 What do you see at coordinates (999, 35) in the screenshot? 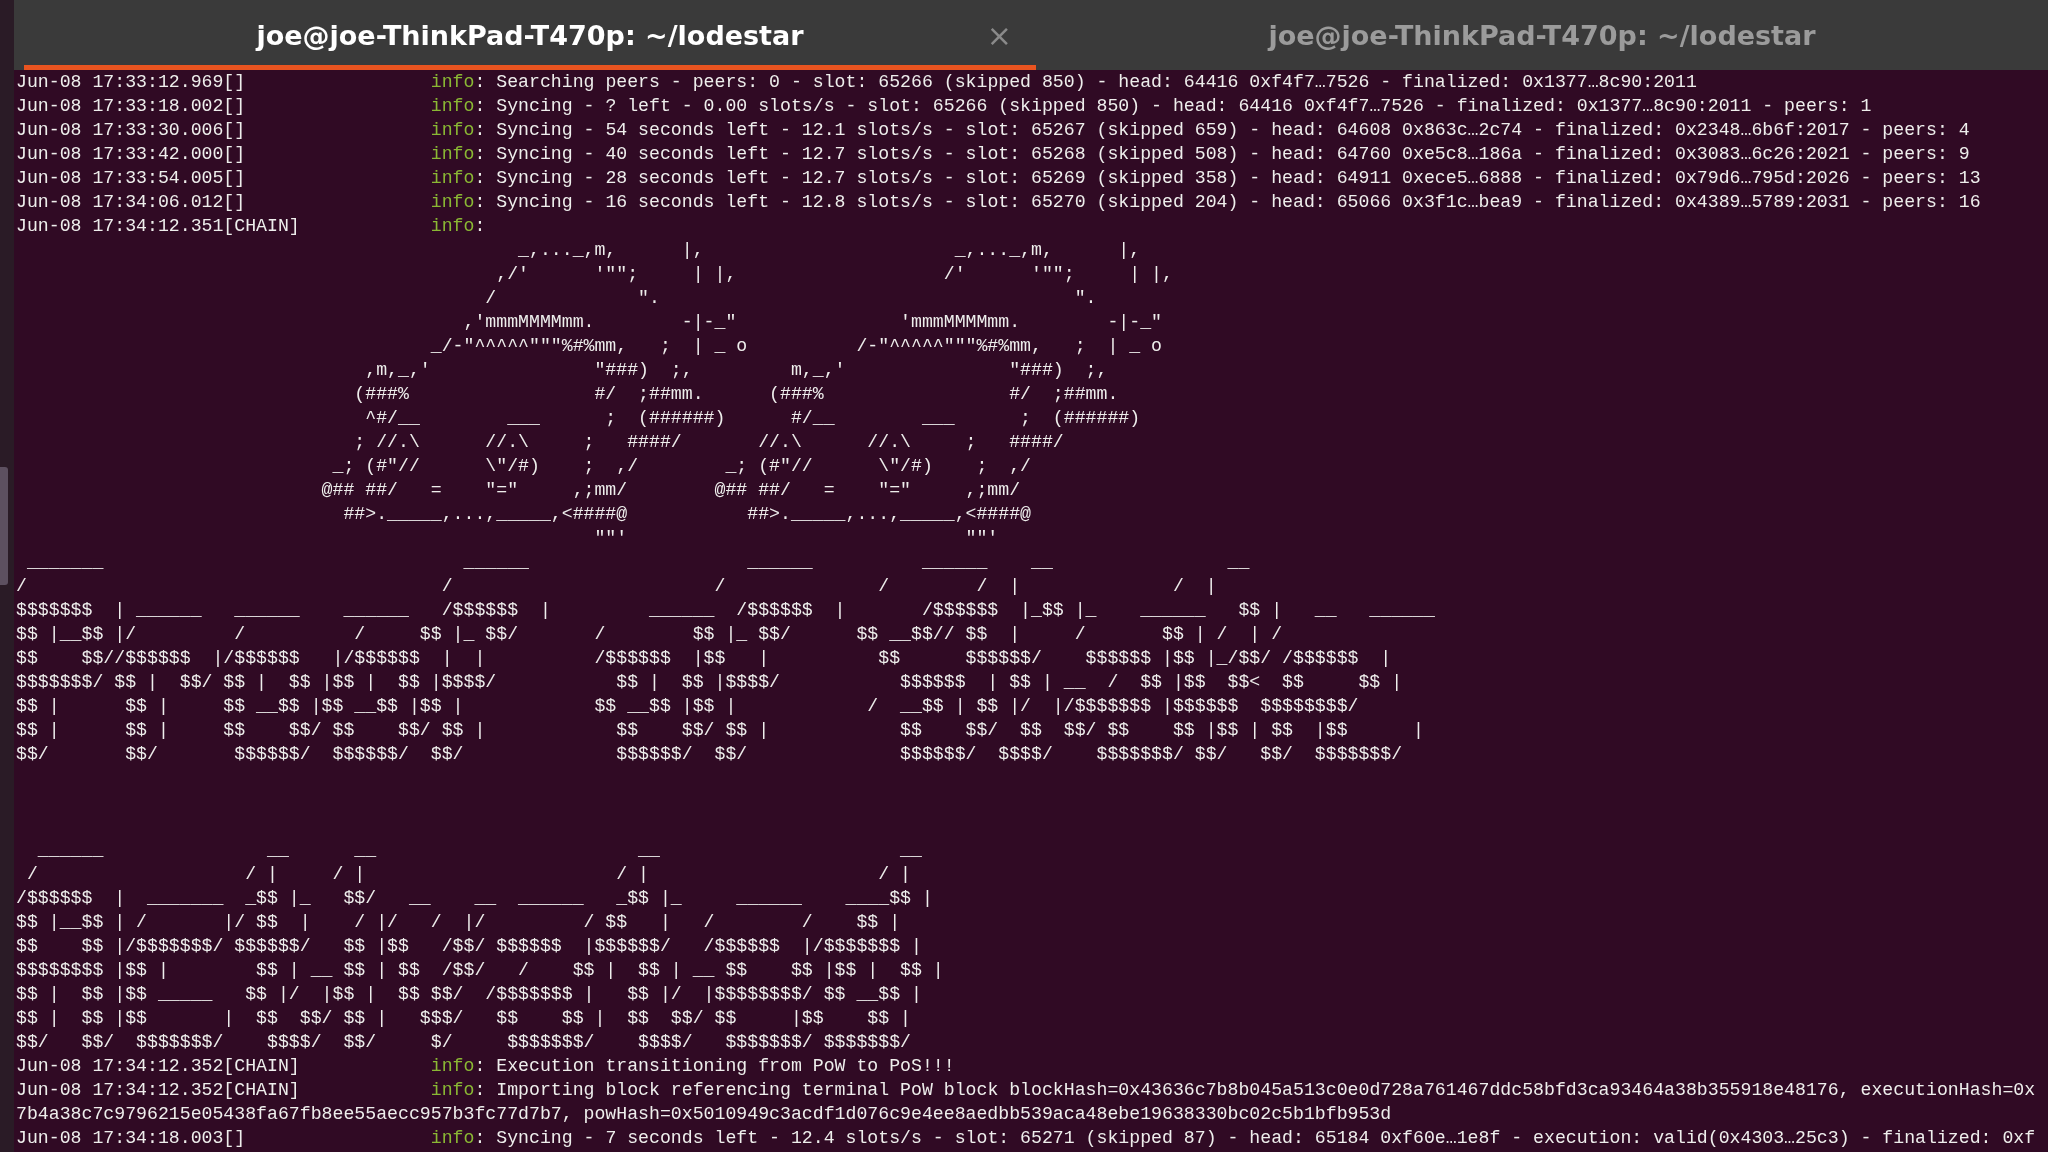
I see `close-icon: ×` at bounding box center [999, 35].